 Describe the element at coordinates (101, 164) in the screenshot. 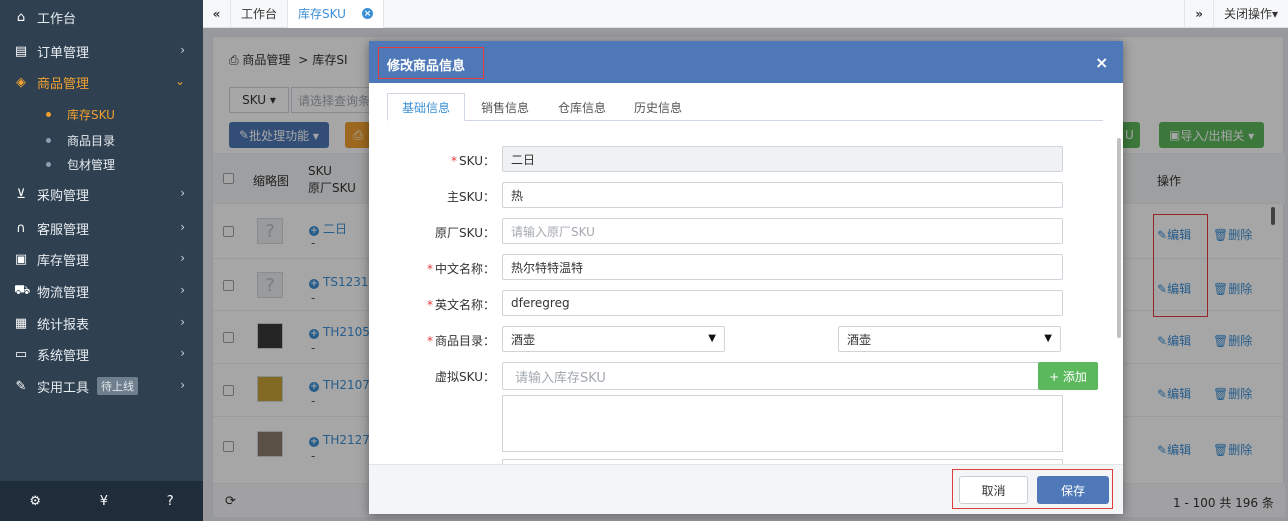

I see `sidebar-subitem-packaging: 包材管理` at that location.